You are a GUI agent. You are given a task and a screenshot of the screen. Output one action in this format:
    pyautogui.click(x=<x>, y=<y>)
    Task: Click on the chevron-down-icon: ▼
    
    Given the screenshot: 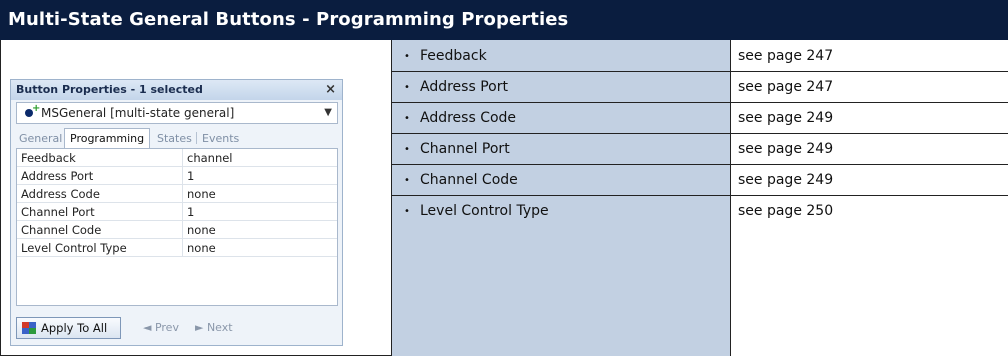 What is the action you would take?
    pyautogui.click(x=328, y=113)
    